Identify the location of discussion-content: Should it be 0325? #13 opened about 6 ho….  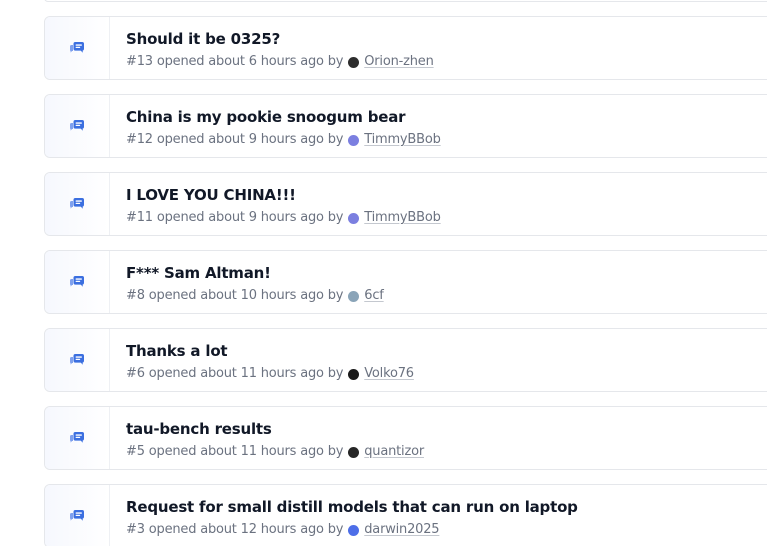
(272, 48).